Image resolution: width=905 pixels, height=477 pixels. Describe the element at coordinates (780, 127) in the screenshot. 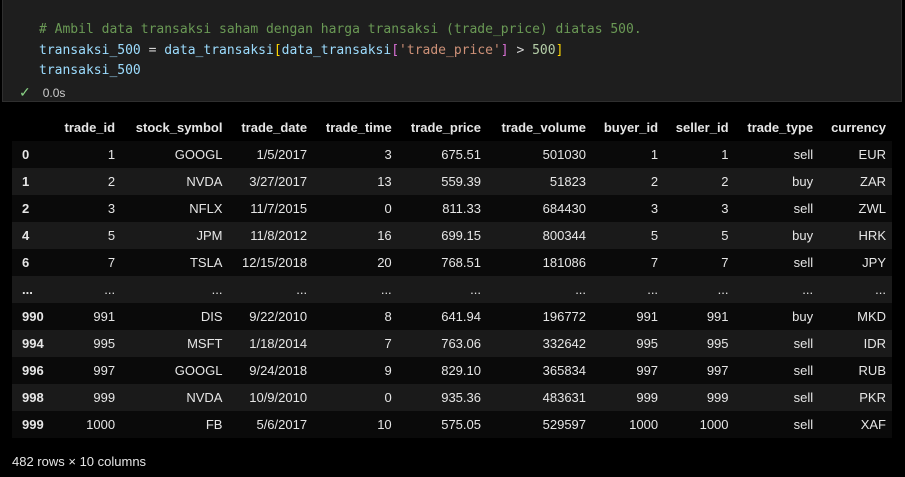

I see `column-header: trade_type` at that location.